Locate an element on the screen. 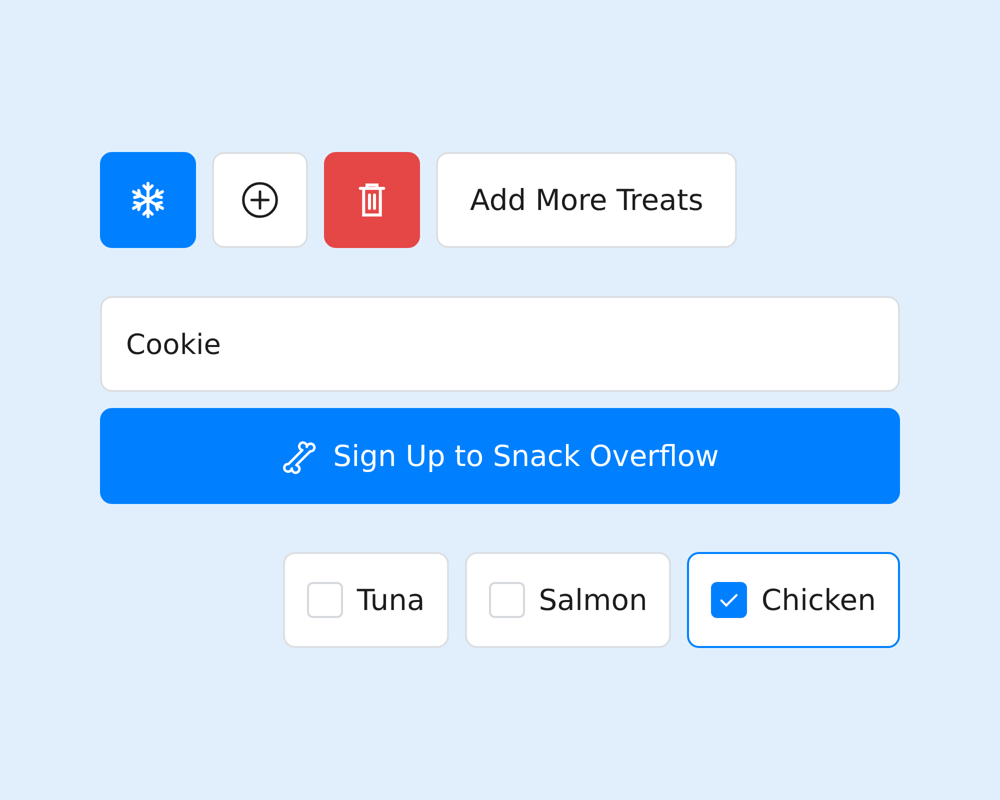 This screenshot has height=800, width=1000. option-label: Tuna is located at coordinates (390, 600).